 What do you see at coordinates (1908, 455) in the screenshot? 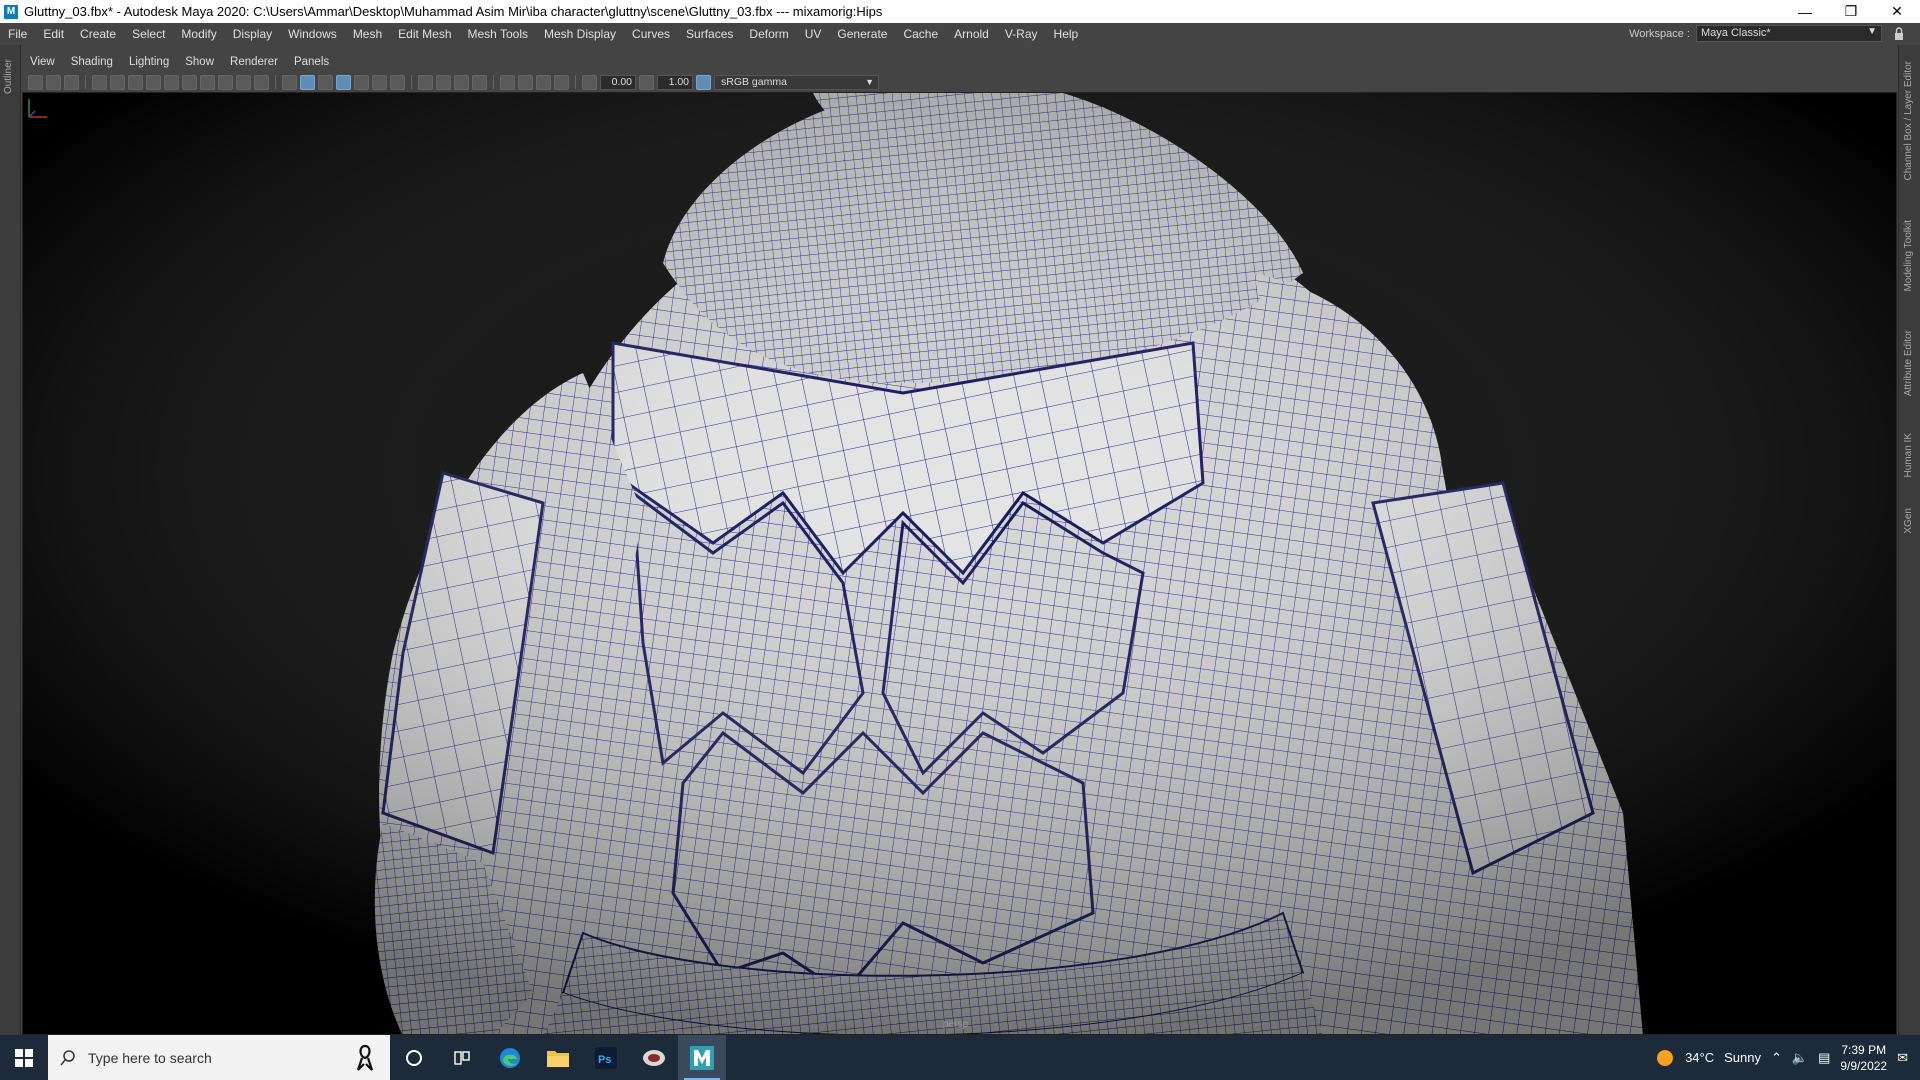
I see `tab-human-ik: Human IK` at bounding box center [1908, 455].